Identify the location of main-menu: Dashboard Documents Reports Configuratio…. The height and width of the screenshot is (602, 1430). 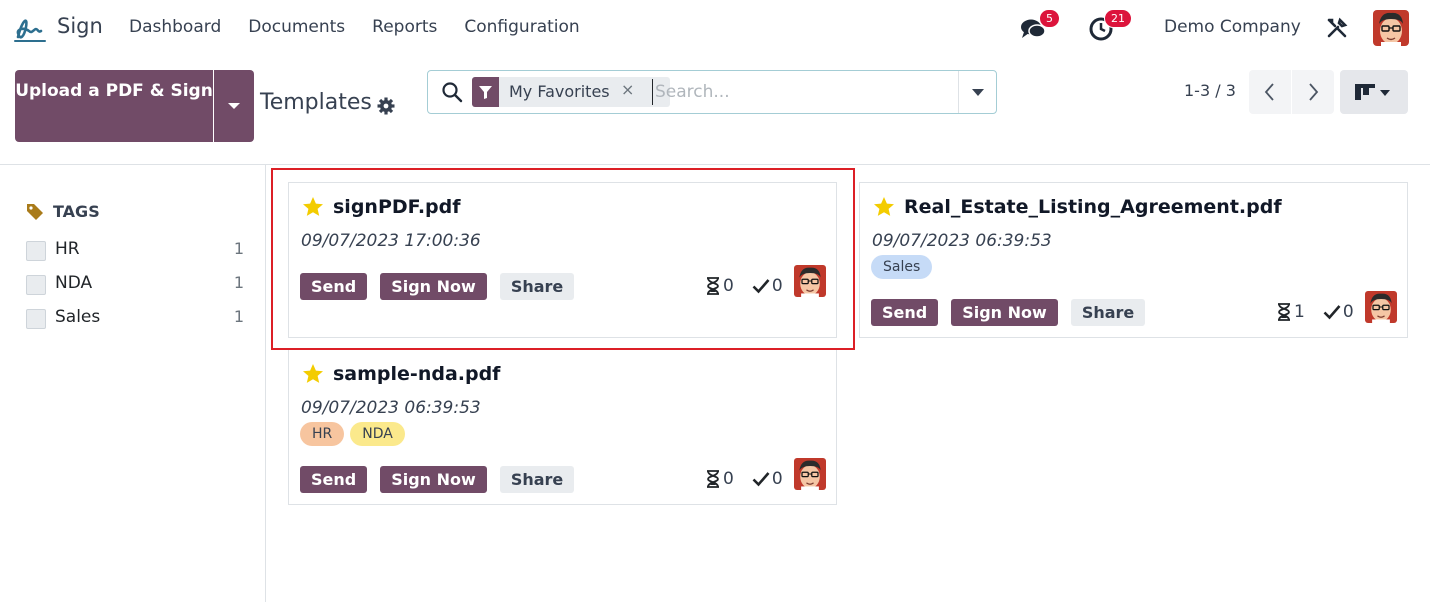
(354, 27).